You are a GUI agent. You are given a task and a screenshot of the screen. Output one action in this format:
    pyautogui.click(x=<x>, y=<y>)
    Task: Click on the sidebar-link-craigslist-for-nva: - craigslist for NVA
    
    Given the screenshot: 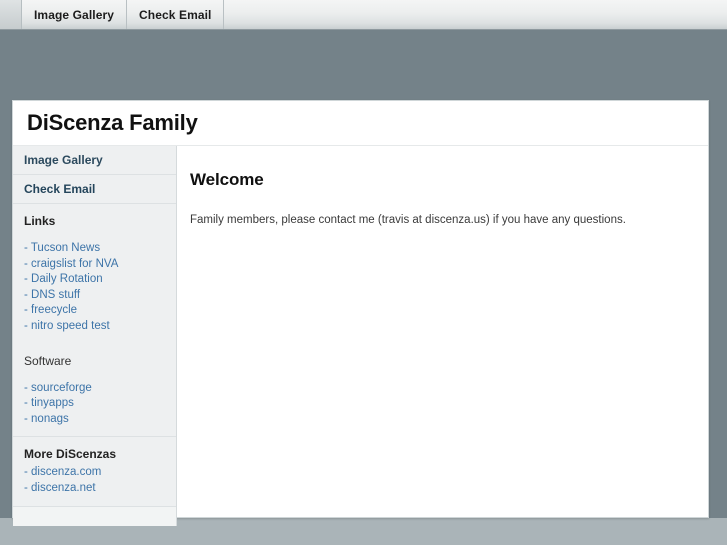 What is the action you would take?
    pyautogui.click(x=100, y=265)
    